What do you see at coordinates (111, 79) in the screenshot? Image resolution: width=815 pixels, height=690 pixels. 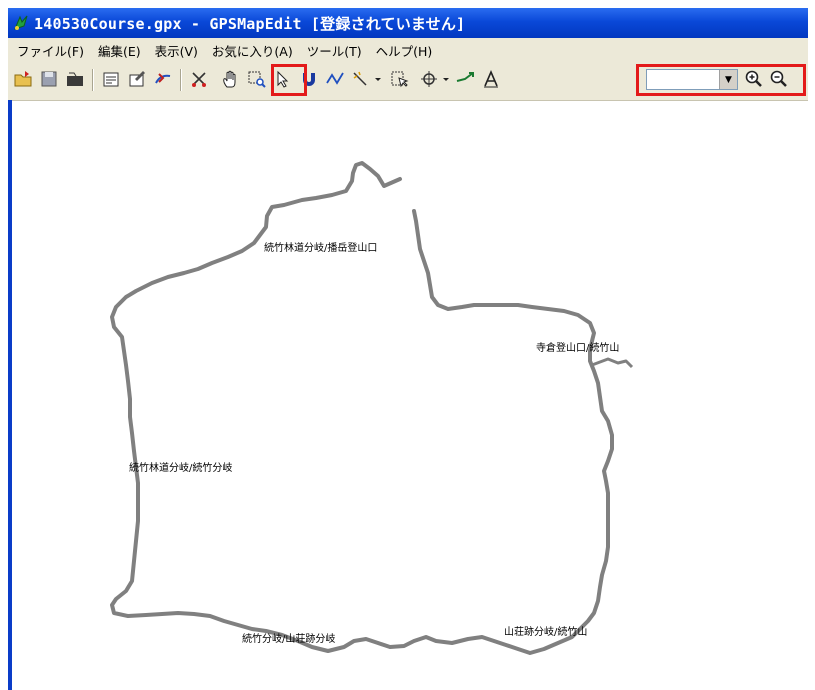 I see `properties-icon` at bounding box center [111, 79].